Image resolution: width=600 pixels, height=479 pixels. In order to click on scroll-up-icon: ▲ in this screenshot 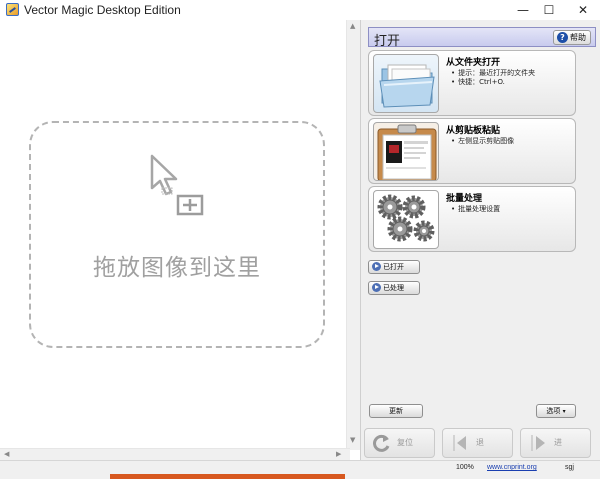, I will do `click(352, 26)`.